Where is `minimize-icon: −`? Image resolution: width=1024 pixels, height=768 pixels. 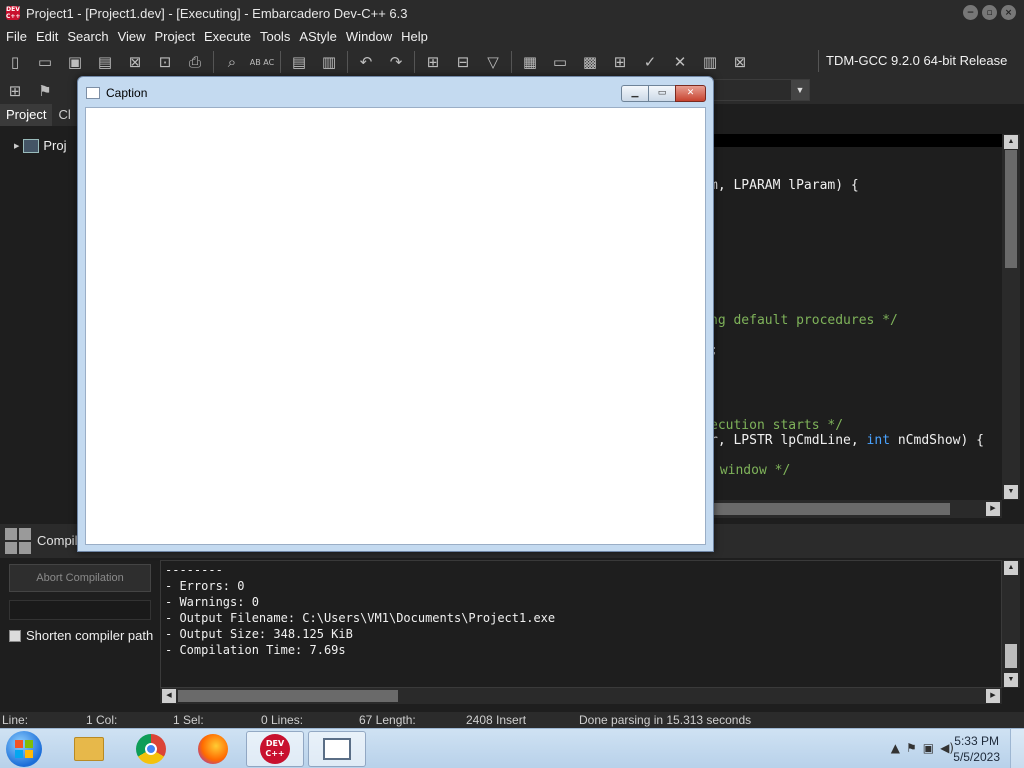 minimize-icon: − is located at coordinates (970, 12).